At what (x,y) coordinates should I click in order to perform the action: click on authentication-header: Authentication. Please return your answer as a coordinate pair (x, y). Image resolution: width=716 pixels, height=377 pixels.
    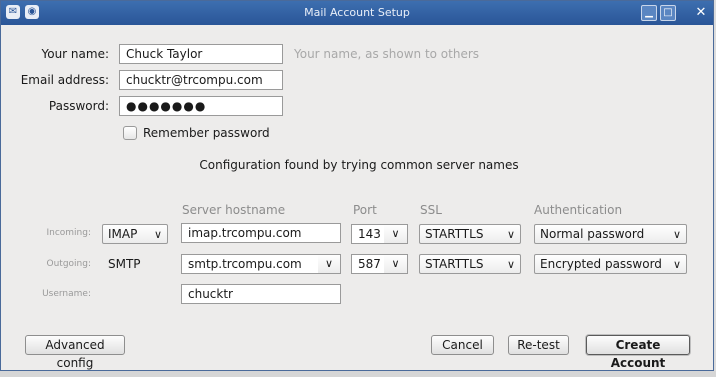
    Looking at the image, I should click on (578, 210).